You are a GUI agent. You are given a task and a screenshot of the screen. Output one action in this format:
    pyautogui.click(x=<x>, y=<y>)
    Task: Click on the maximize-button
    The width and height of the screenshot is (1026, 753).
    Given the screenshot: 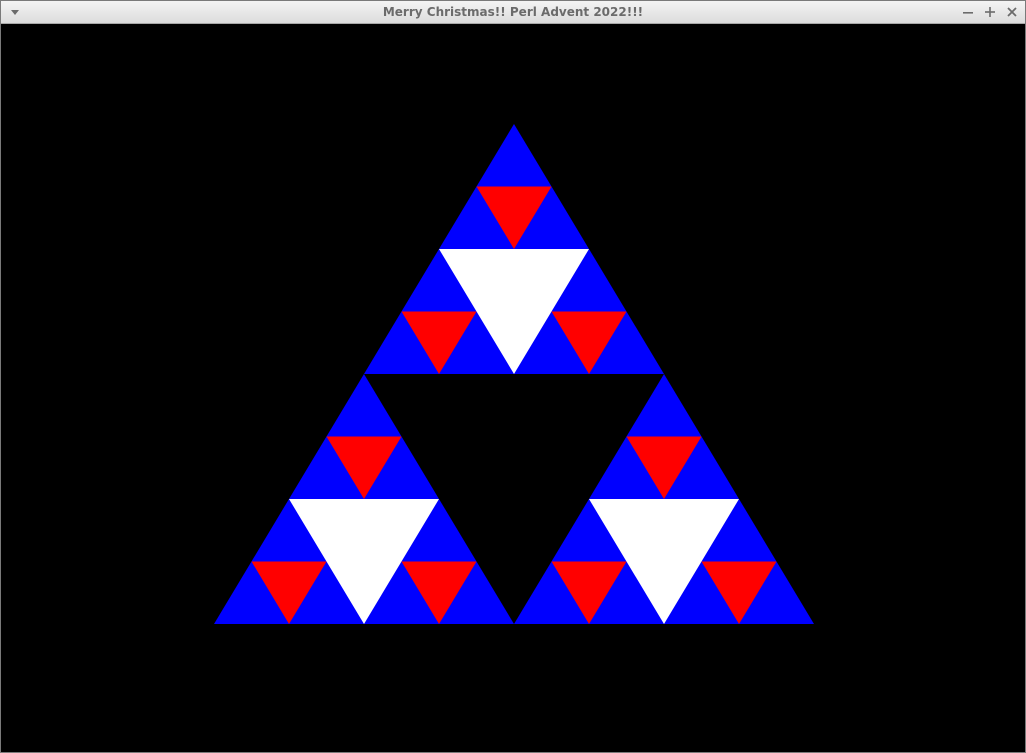 What is the action you would take?
    pyautogui.click(x=990, y=12)
    